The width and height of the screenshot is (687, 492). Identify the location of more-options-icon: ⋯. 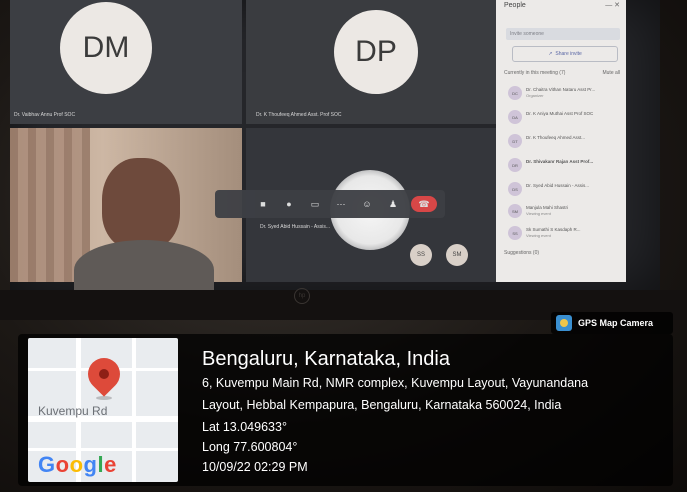
(341, 204).